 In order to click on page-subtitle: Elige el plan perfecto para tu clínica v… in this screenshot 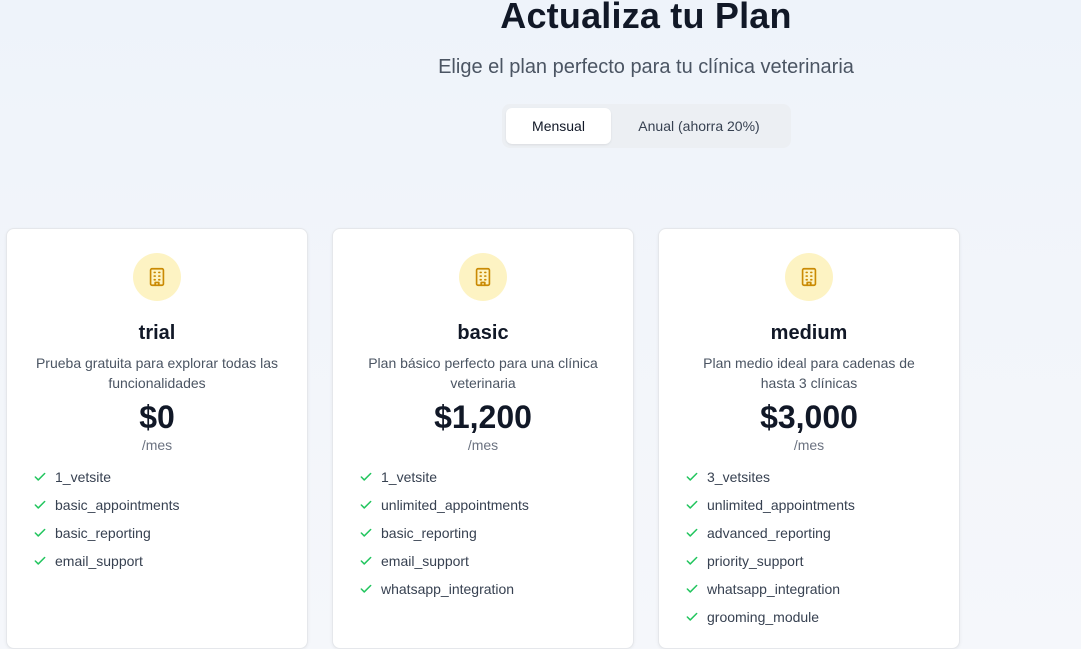, I will do `click(646, 67)`.